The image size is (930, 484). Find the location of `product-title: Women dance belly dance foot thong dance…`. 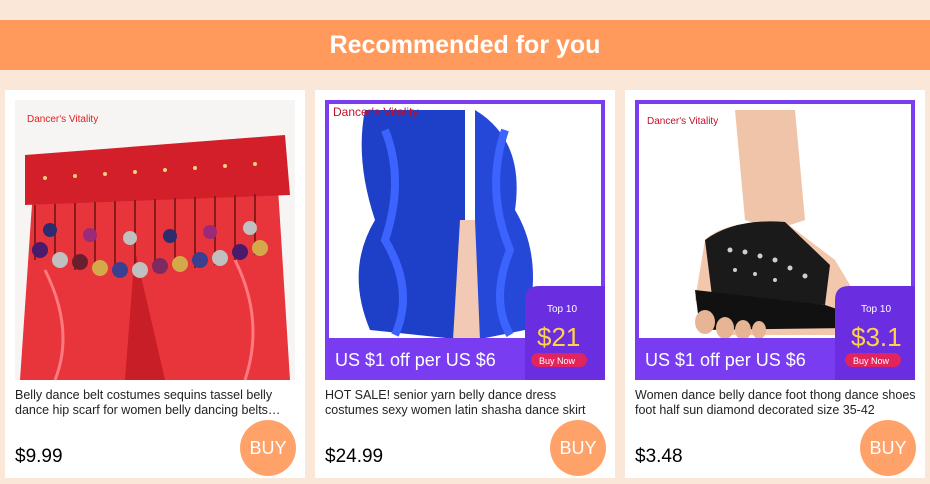

product-title: Women dance belly dance foot thong dance… is located at coordinates (776, 403).